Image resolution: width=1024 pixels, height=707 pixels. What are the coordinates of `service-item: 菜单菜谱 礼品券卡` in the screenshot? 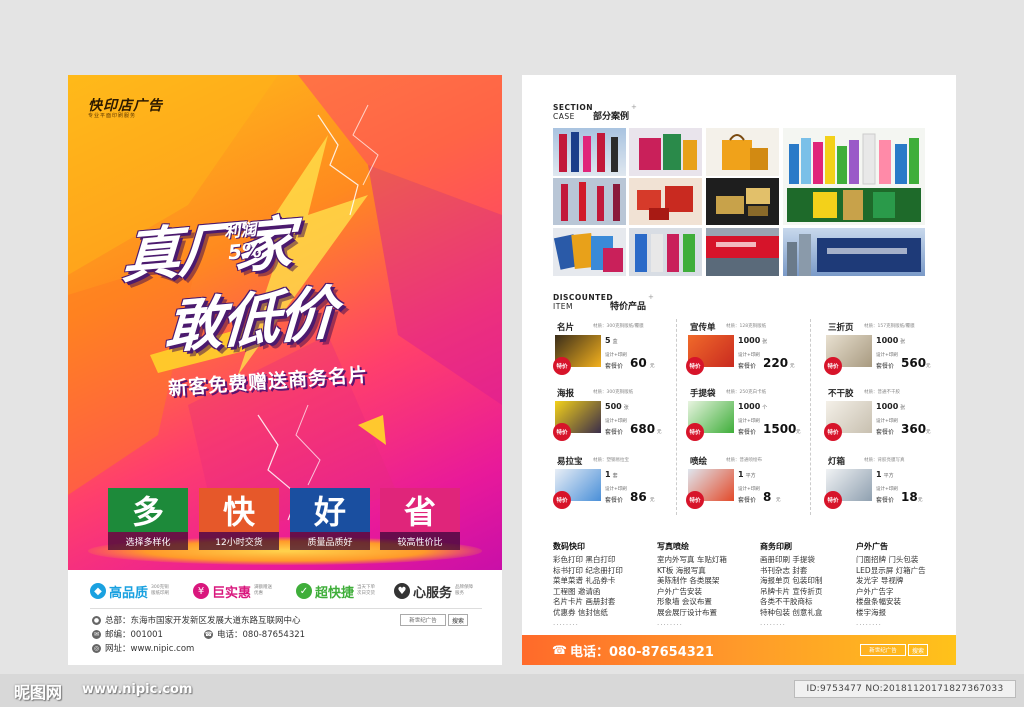 It's located at (584, 581).